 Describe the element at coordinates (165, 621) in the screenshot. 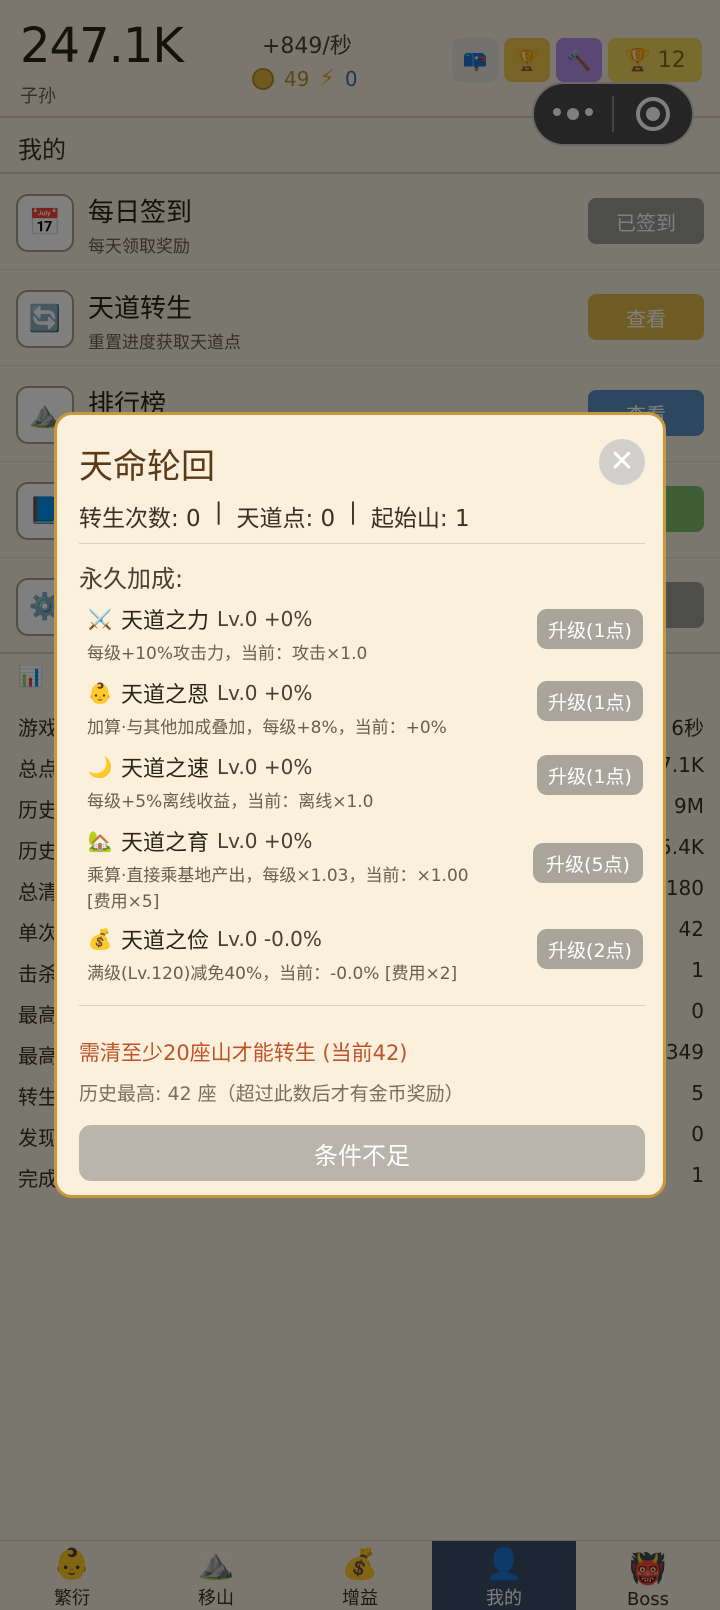

I see `perk-name: 天道之力` at that location.